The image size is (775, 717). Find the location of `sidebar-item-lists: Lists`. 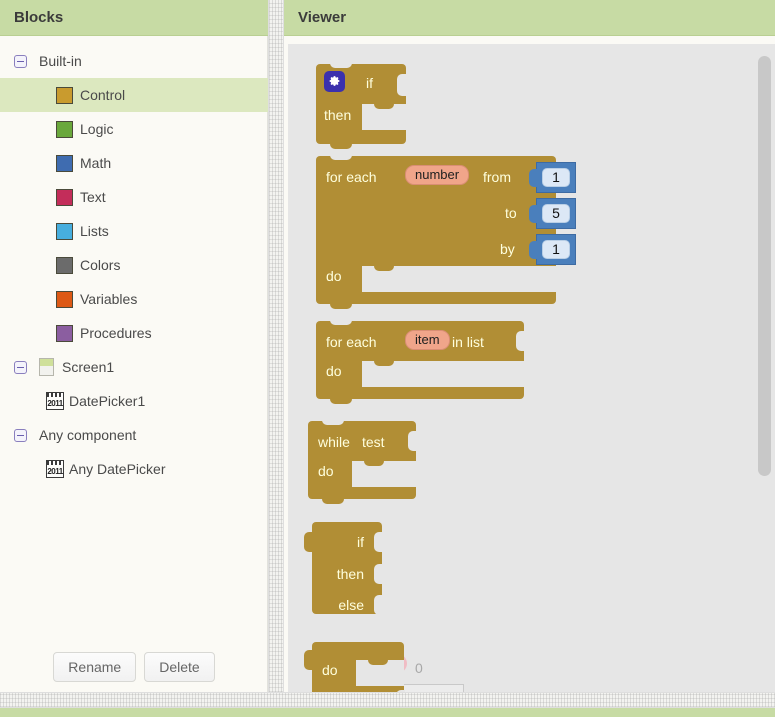

sidebar-item-lists: Lists is located at coordinates (134, 231).